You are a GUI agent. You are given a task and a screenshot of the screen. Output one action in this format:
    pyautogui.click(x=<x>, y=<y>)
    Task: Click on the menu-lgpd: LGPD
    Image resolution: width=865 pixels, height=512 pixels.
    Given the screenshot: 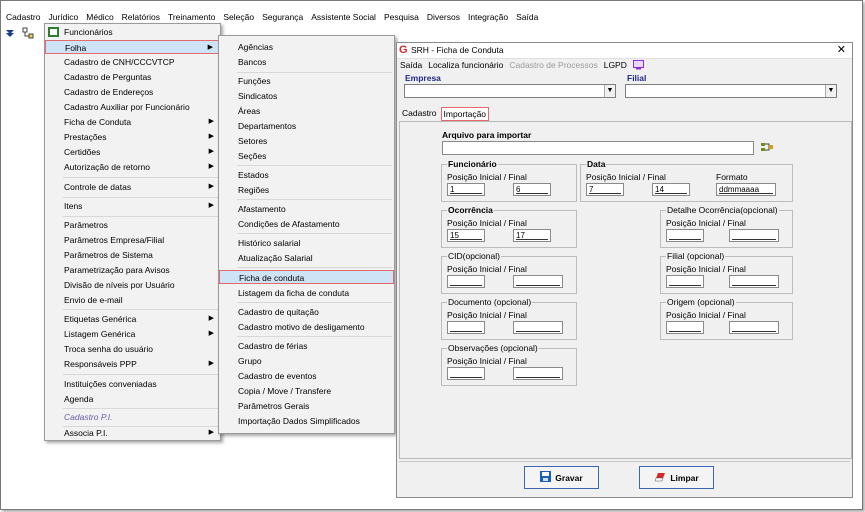 What is the action you would take?
    pyautogui.click(x=615, y=66)
    